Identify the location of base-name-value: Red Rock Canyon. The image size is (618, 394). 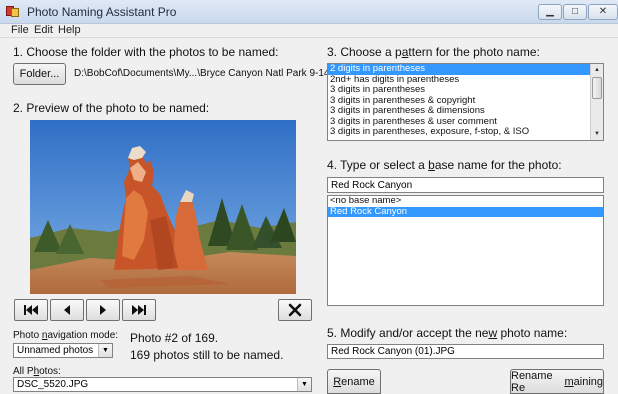
(372, 185).